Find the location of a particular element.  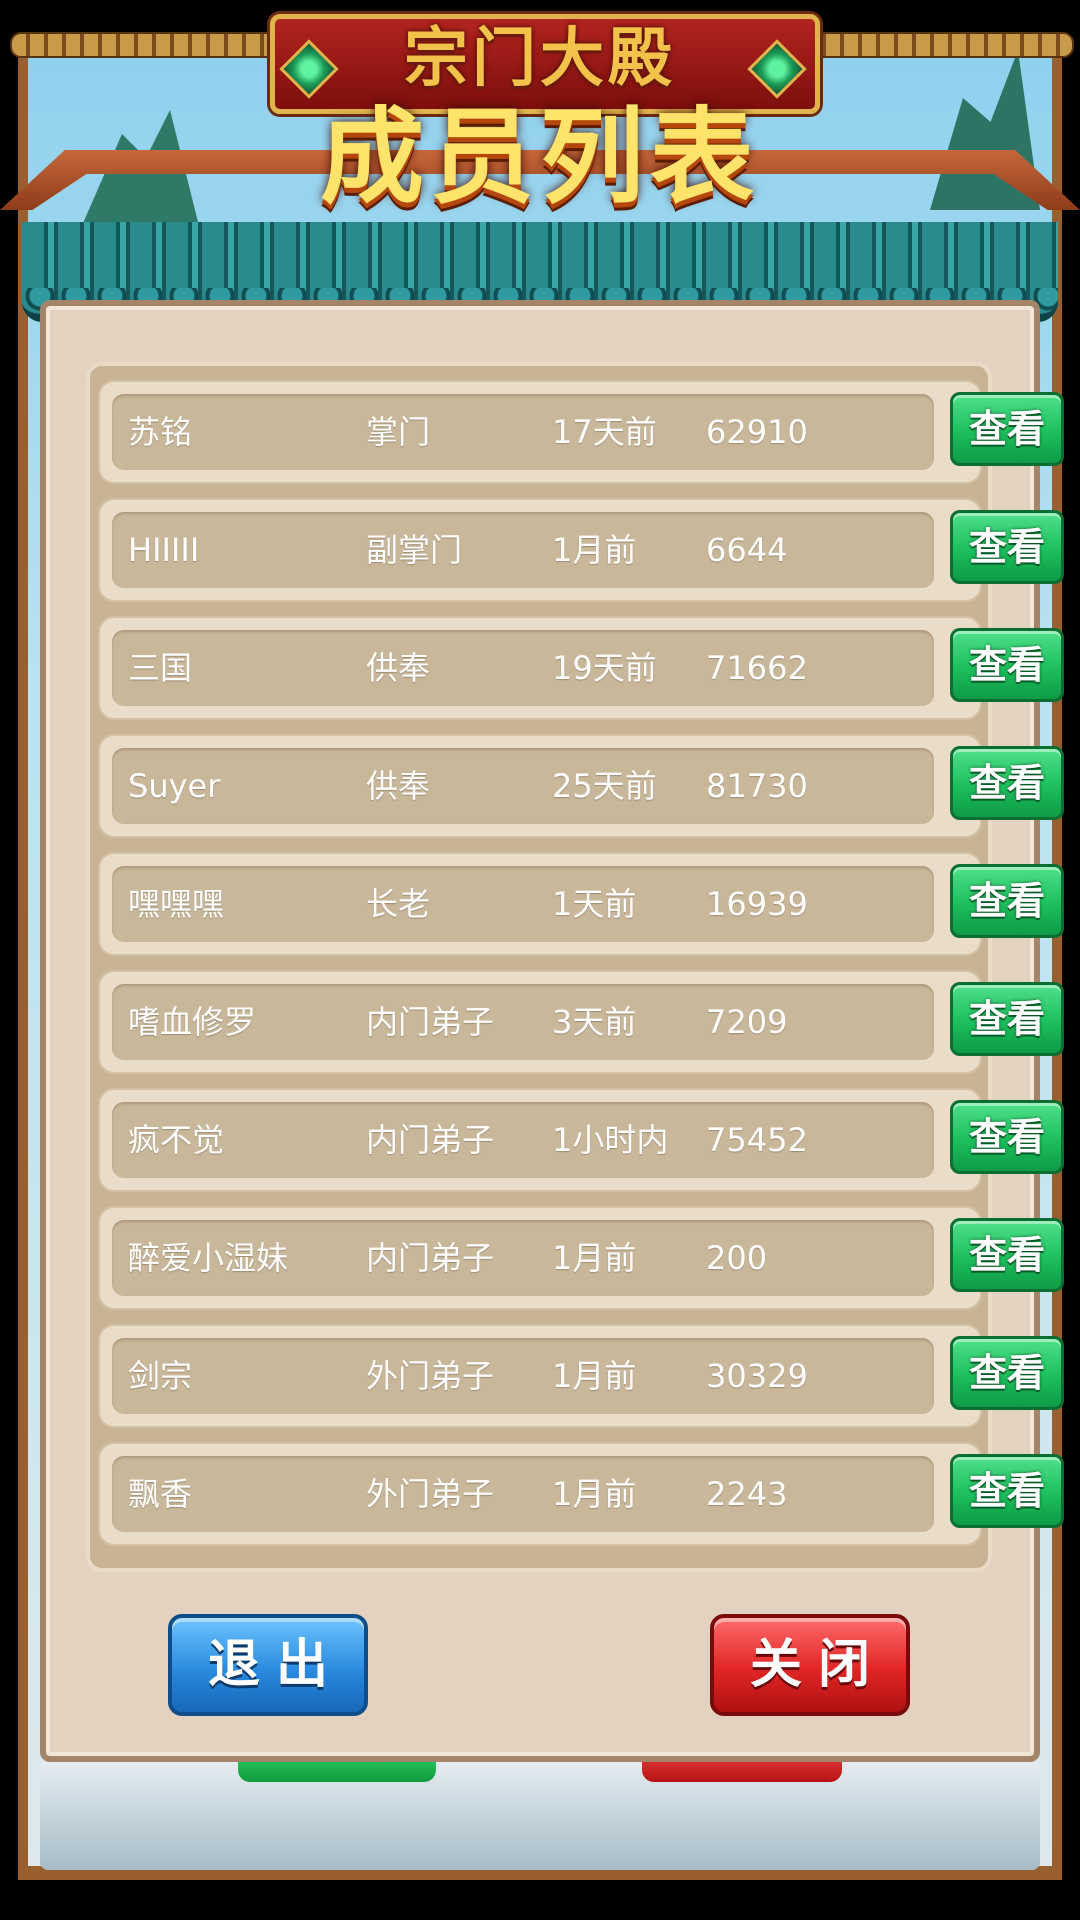

member-score: 30329 is located at coordinates (757, 1376).